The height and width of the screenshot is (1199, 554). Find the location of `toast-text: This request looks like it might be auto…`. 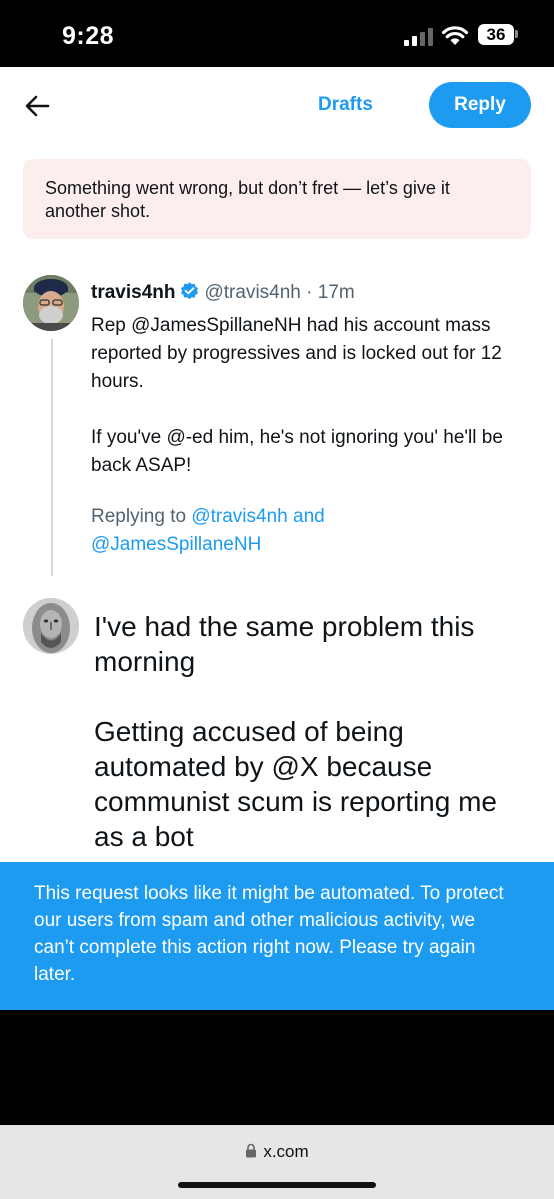

toast-text: This request looks like it might be auto… is located at coordinates (269, 934).